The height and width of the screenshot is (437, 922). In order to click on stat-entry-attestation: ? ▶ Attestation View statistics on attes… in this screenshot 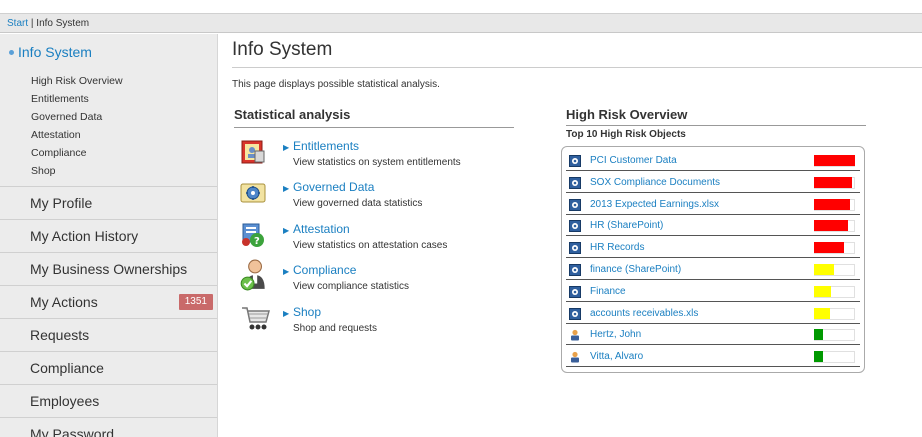, I will do `click(370, 242)`.